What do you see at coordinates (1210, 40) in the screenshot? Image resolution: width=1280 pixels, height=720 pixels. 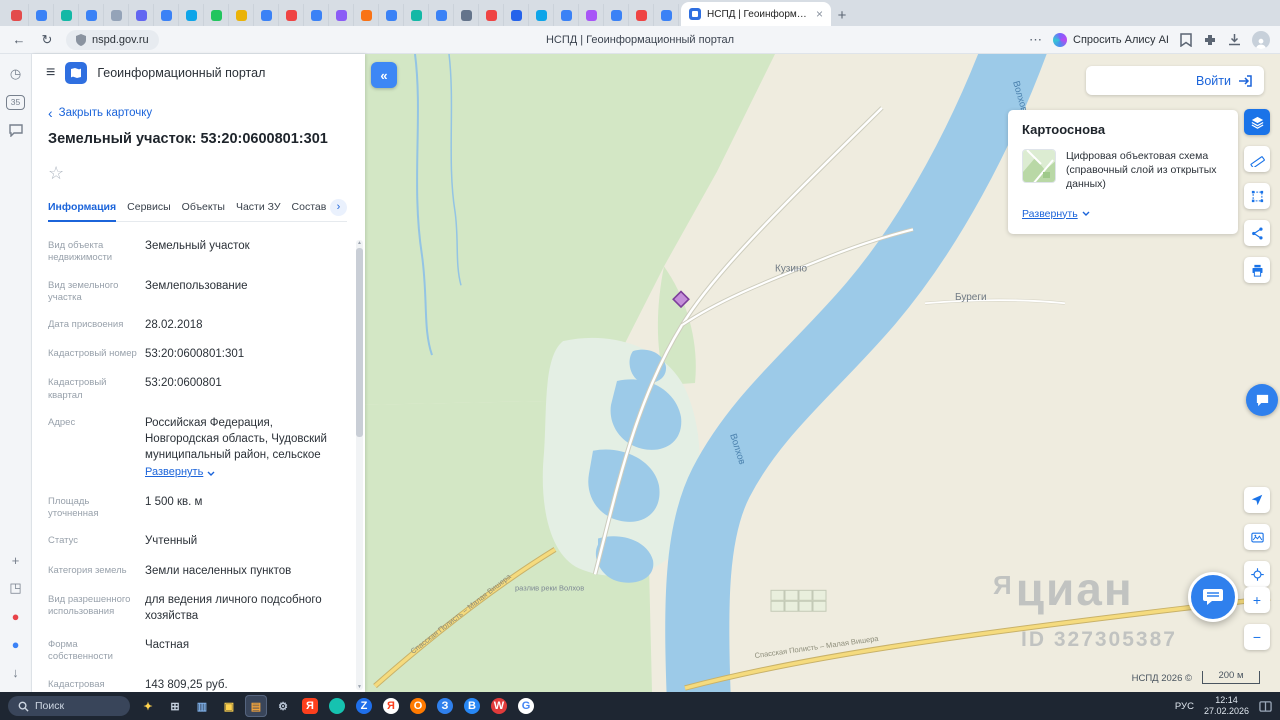 I see `extensions-icon` at bounding box center [1210, 40].